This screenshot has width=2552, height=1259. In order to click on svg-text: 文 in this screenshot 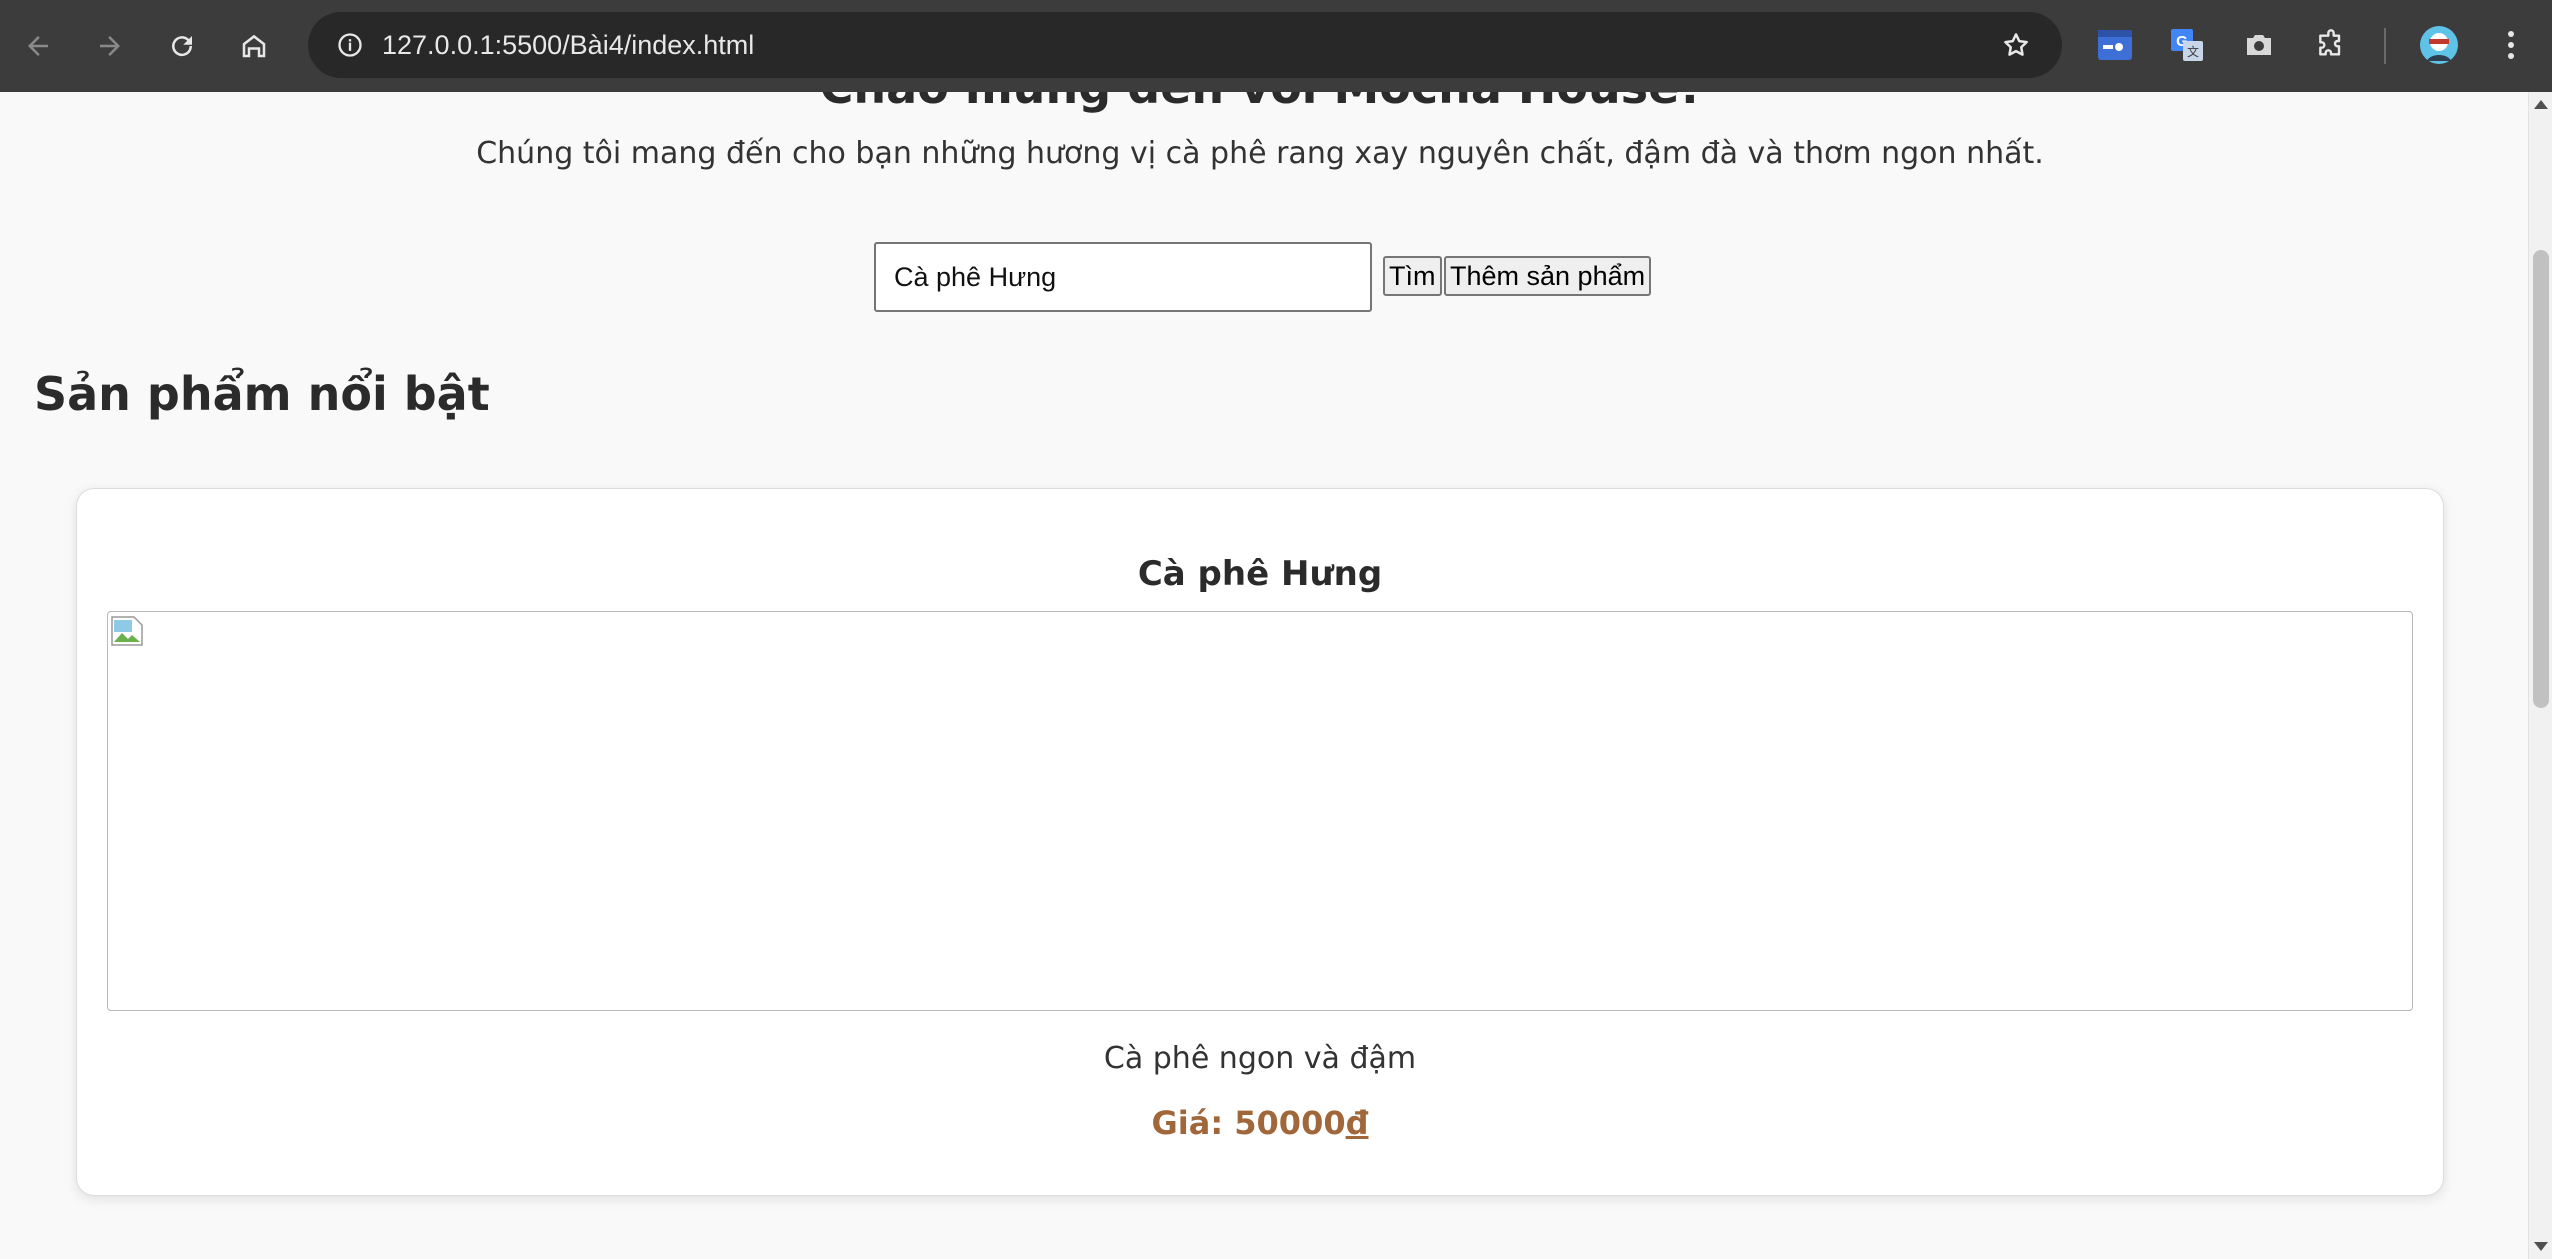, I will do `click(2193, 51)`.